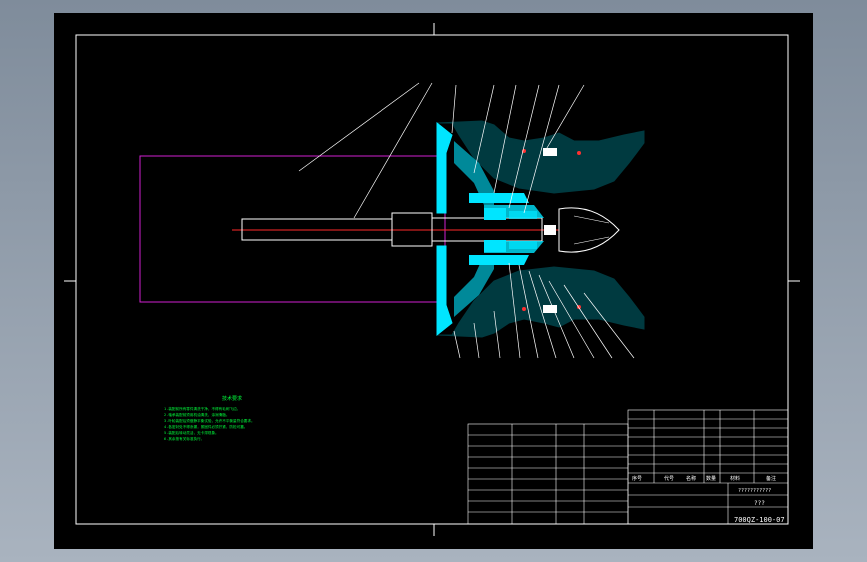 Image resolution: width=867 pixels, height=562 pixels. Describe the element at coordinates (184, 438) in the screenshot. I see `tech-requirement-line: 6.其余按有关标准执行。` at that location.